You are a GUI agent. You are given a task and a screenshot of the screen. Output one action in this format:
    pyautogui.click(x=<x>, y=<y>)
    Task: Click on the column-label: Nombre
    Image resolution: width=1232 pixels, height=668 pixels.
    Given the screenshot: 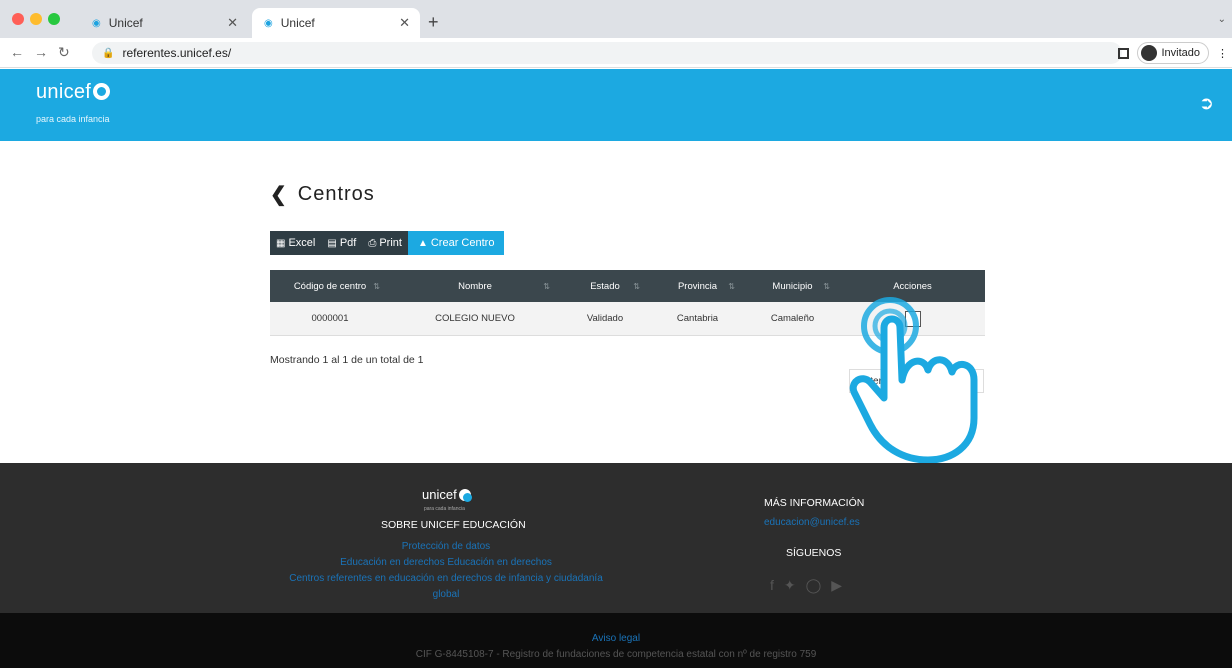 What is the action you would take?
    pyautogui.click(x=475, y=286)
    